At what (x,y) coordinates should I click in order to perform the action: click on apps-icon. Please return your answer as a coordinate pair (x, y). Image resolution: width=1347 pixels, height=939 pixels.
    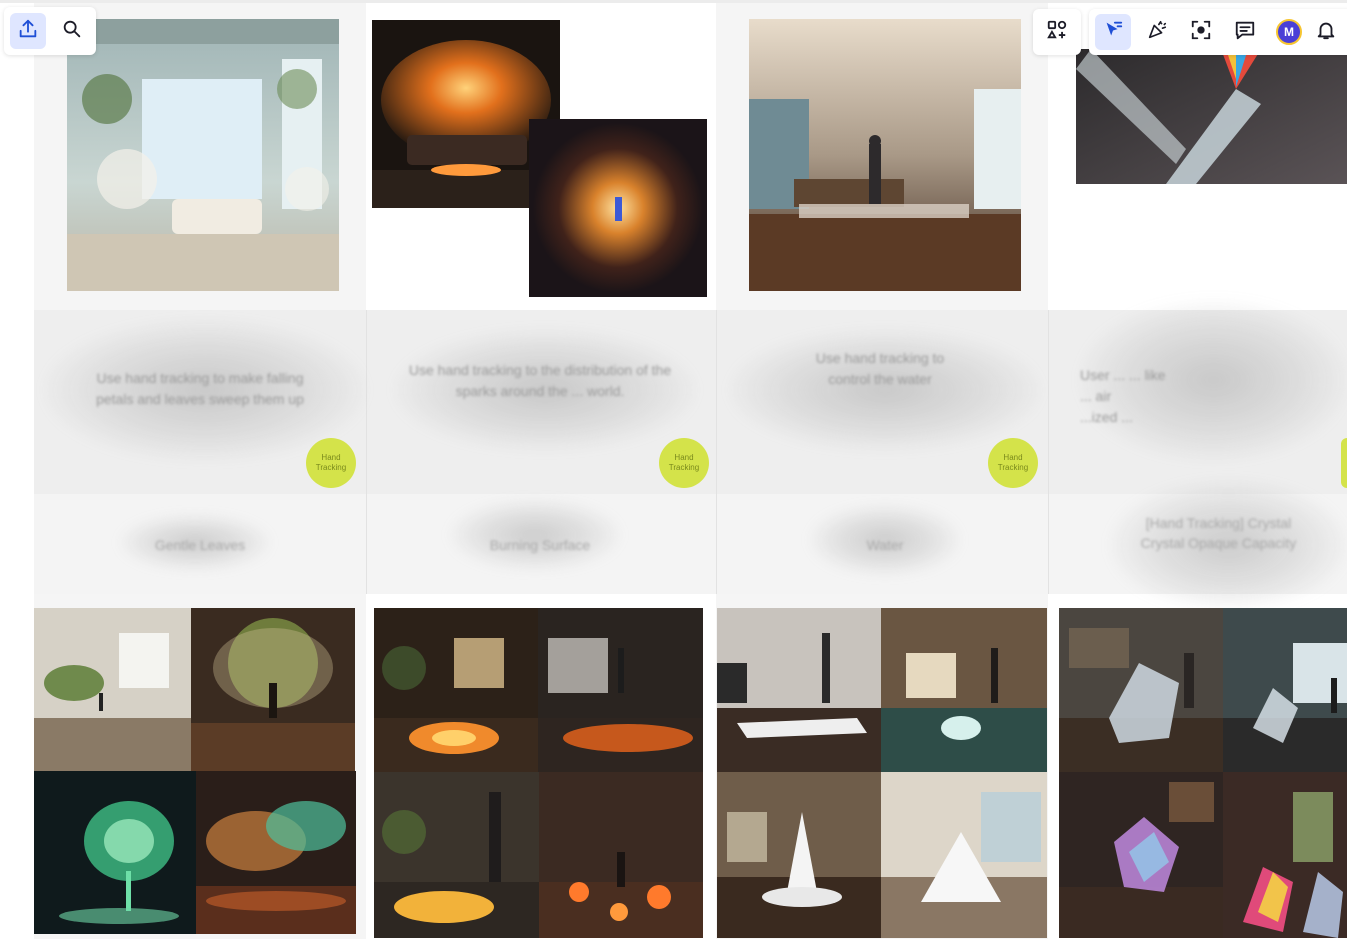
    Looking at the image, I should click on (1057, 32).